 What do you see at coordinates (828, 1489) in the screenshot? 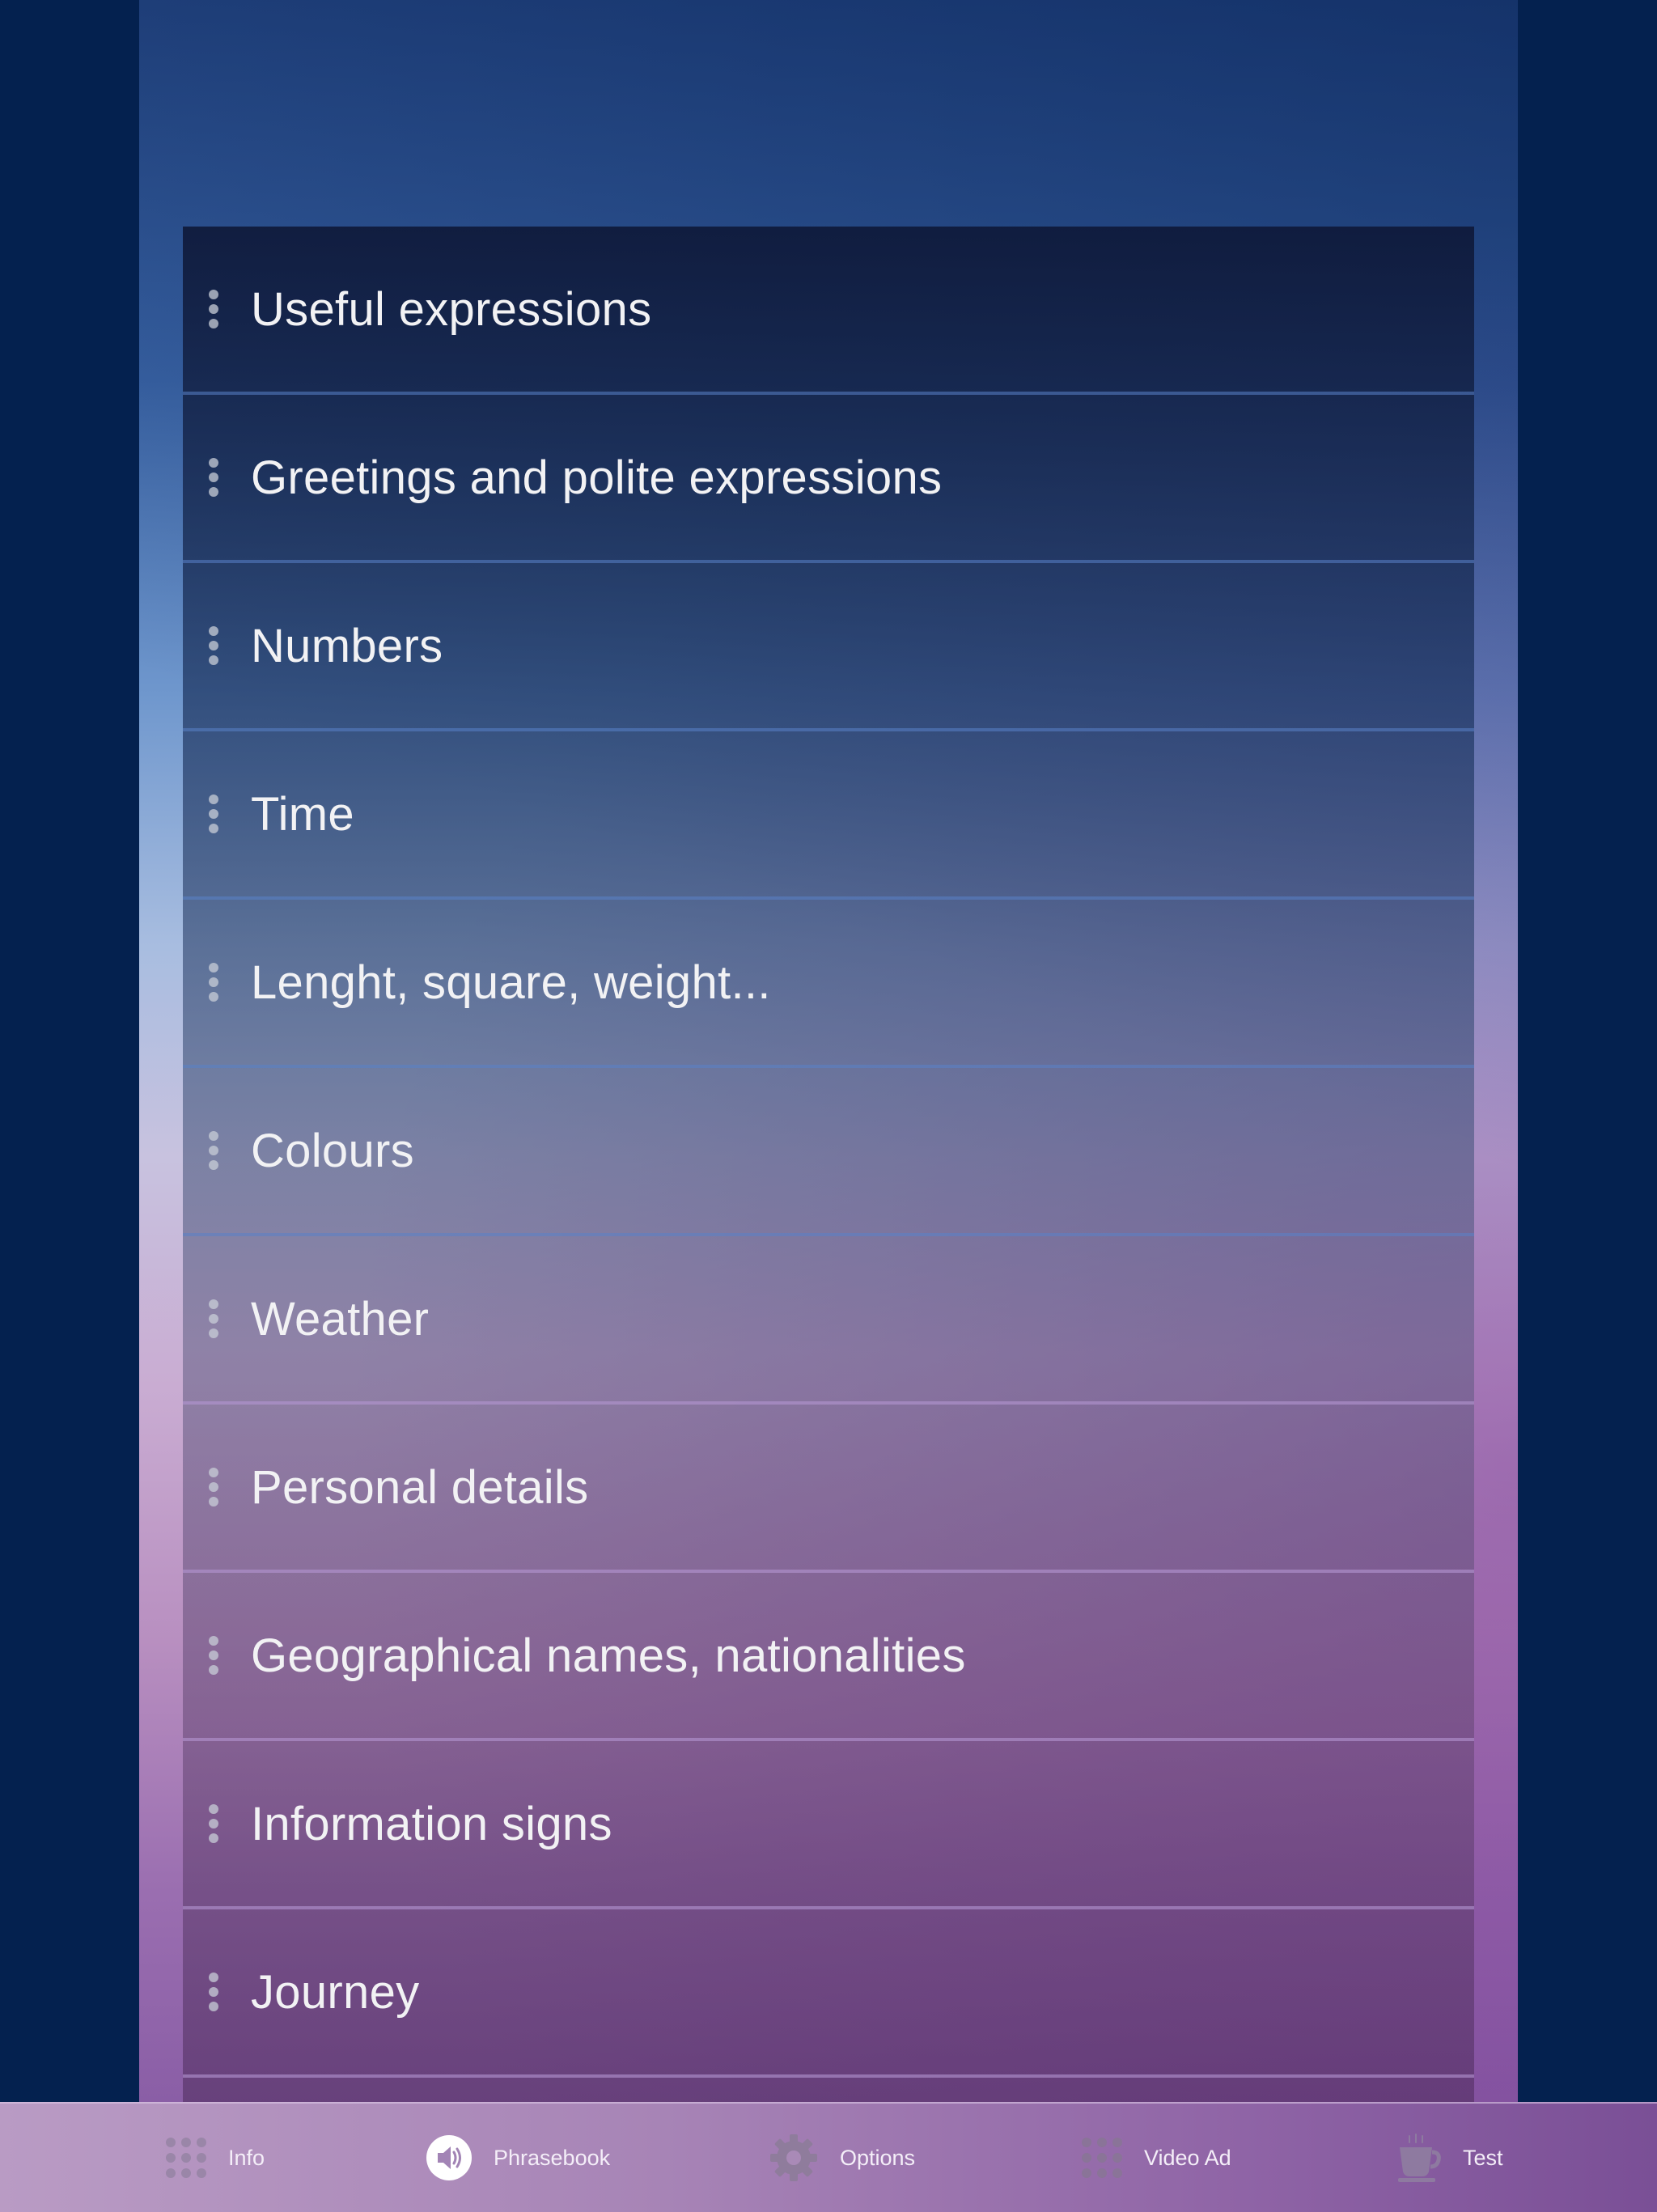
I see `list-item: Personal details` at bounding box center [828, 1489].